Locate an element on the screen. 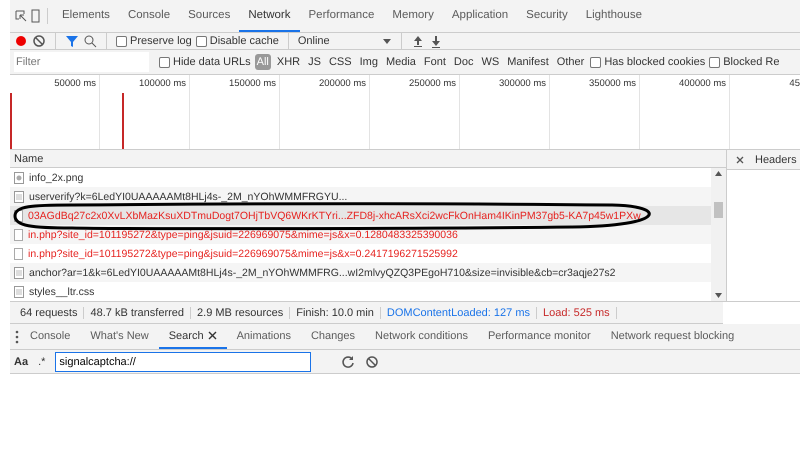 This screenshot has width=800, height=464. checkbox: Blocked Re is located at coordinates (744, 62).